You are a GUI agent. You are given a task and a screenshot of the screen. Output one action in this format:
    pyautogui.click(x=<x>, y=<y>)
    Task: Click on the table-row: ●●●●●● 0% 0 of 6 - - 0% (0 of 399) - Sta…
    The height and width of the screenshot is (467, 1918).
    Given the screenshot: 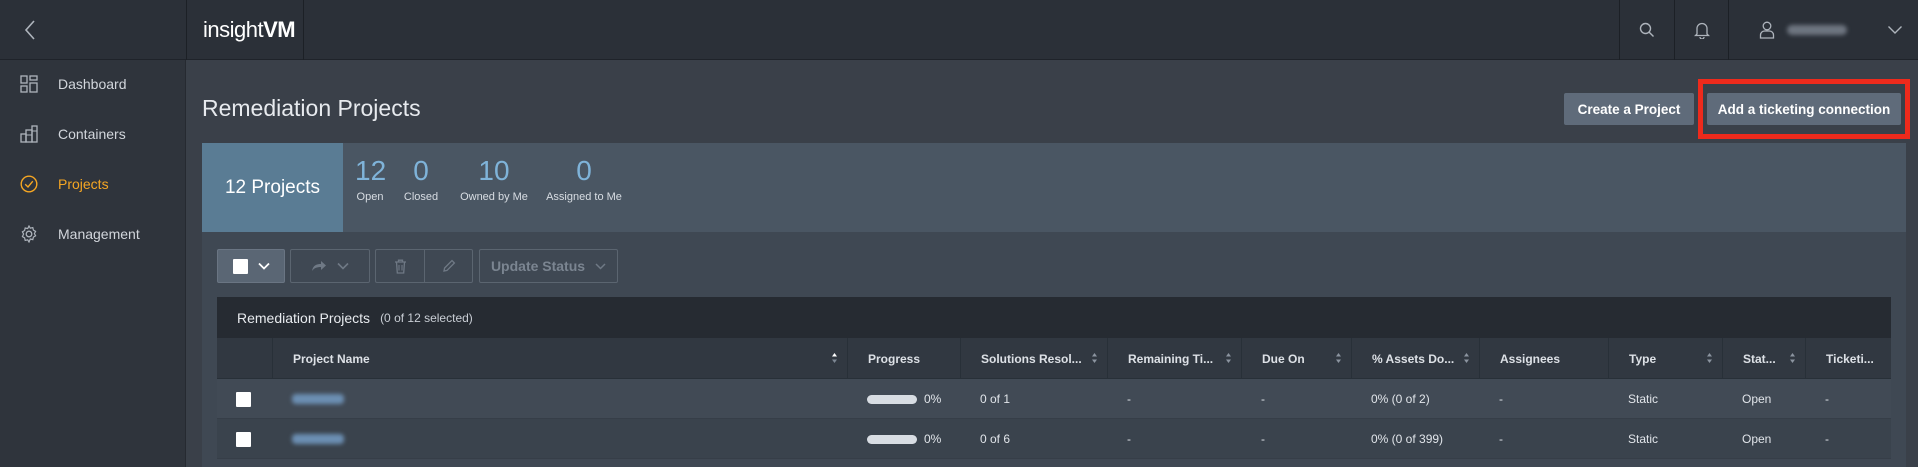 What is the action you would take?
    pyautogui.click(x=1054, y=439)
    